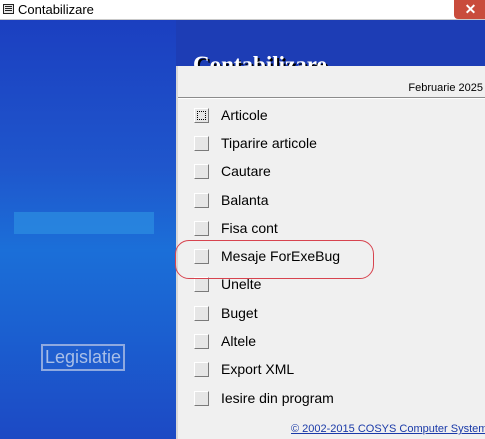 This screenshot has height=439, width=485. What do you see at coordinates (239, 313) in the screenshot?
I see `menu-item-label: Buget` at bounding box center [239, 313].